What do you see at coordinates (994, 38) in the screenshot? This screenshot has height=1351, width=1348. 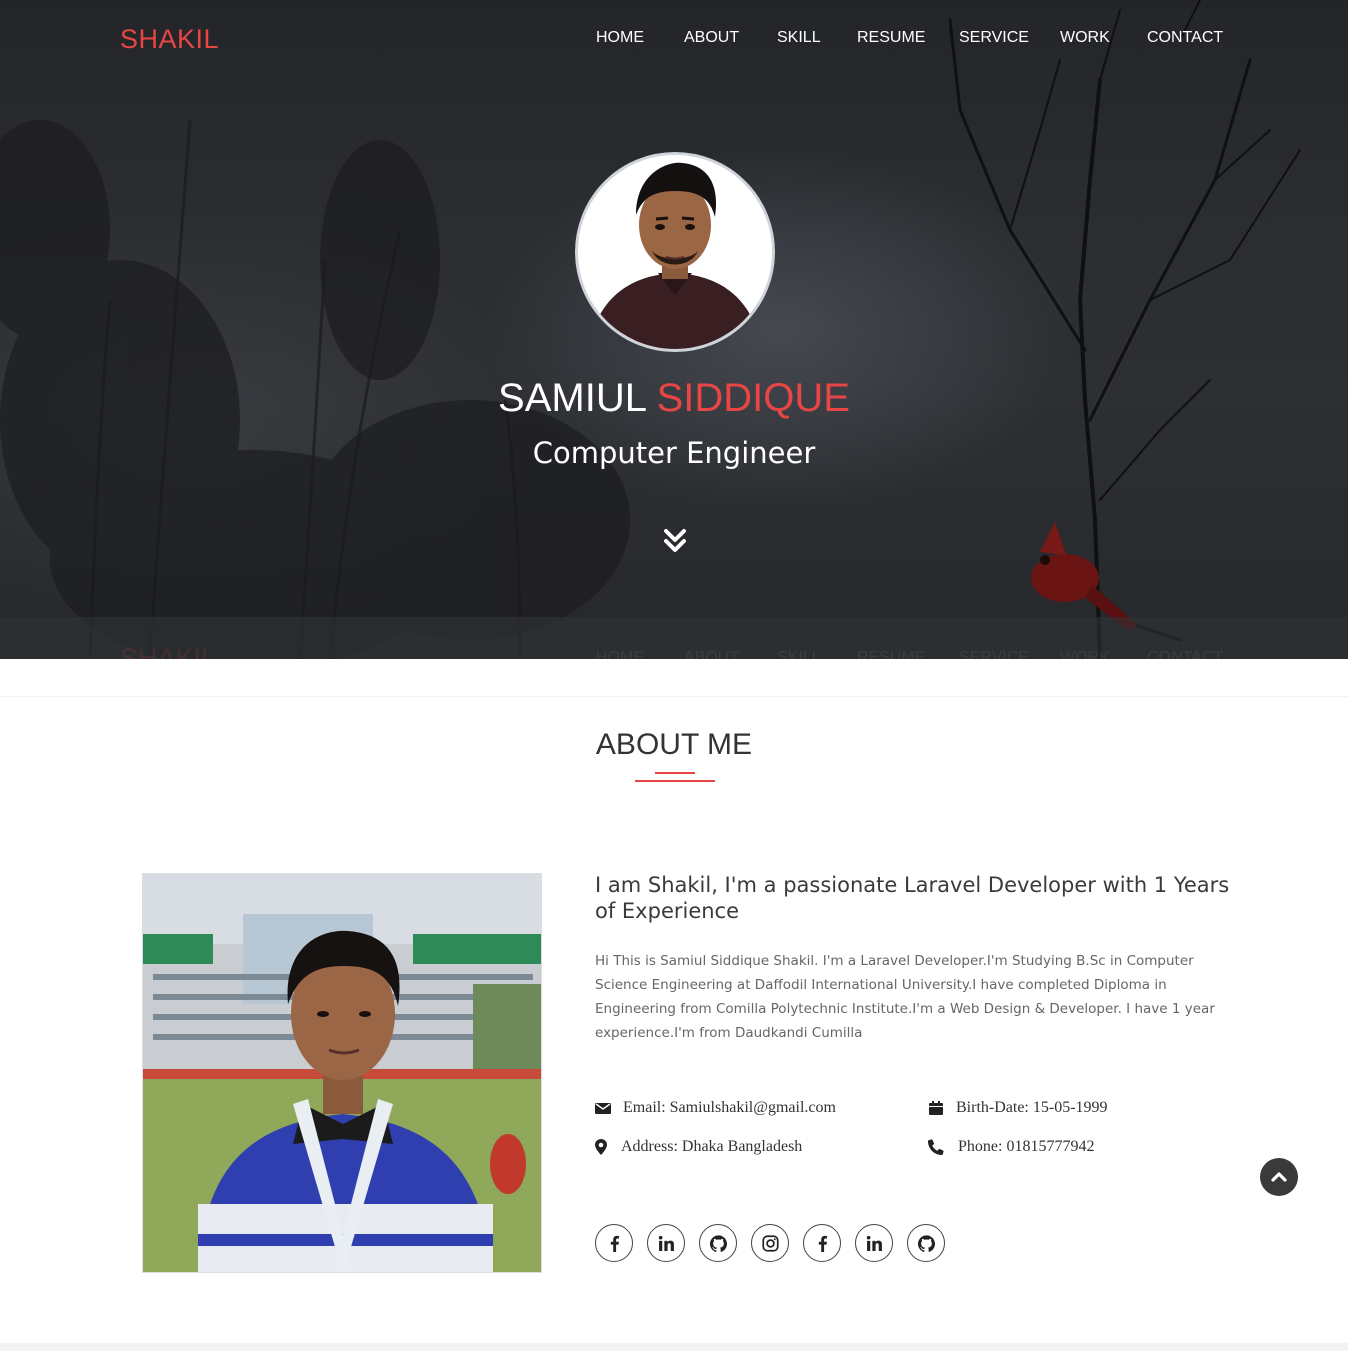 I see `nav-service: SERVICE` at bounding box center [994, 38].